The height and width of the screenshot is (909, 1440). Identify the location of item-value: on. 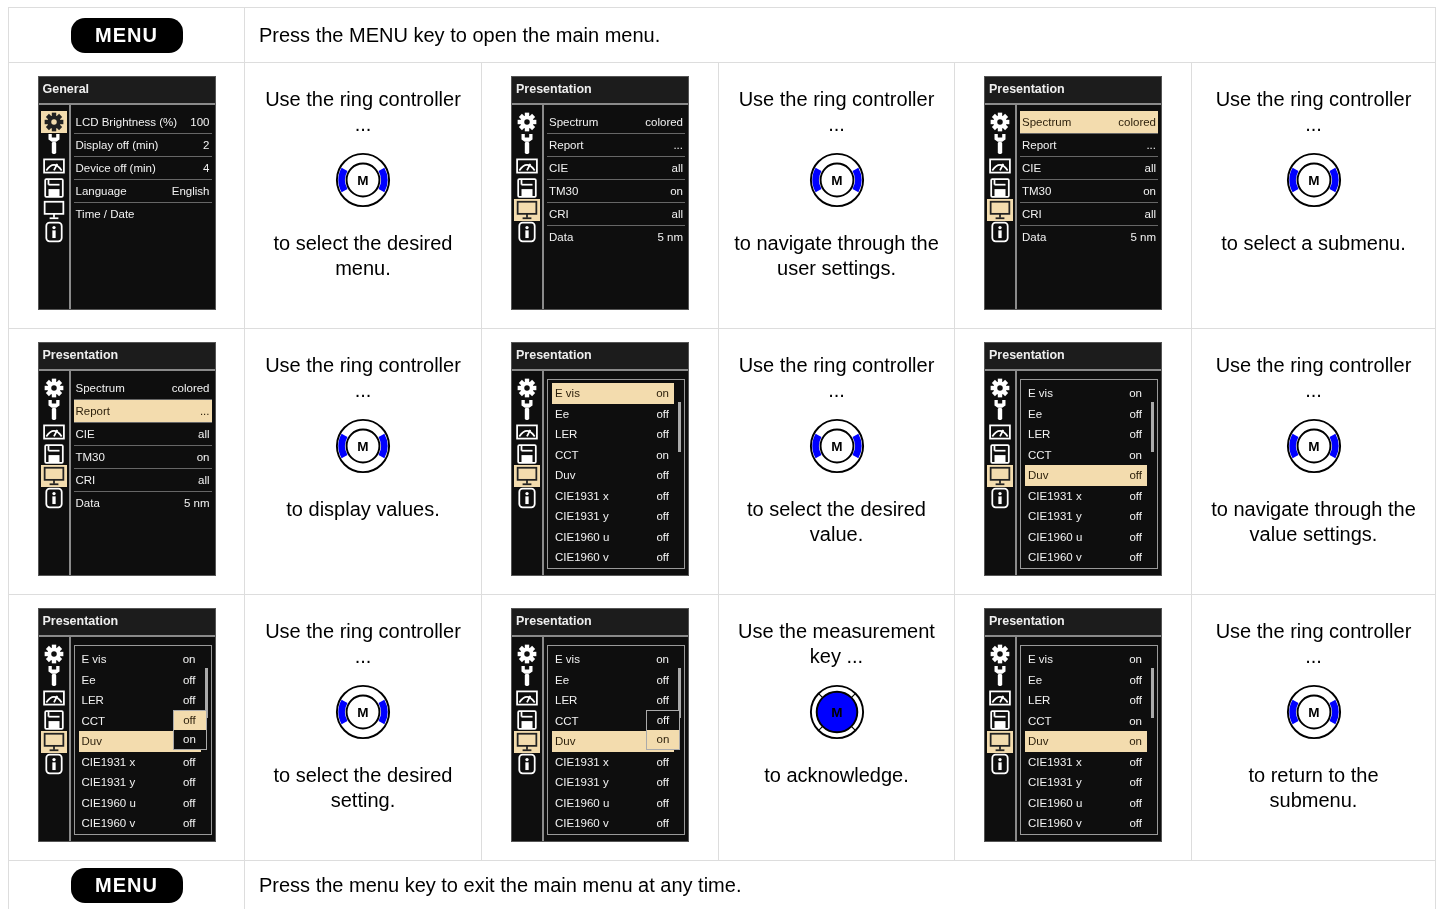
(189, 659).